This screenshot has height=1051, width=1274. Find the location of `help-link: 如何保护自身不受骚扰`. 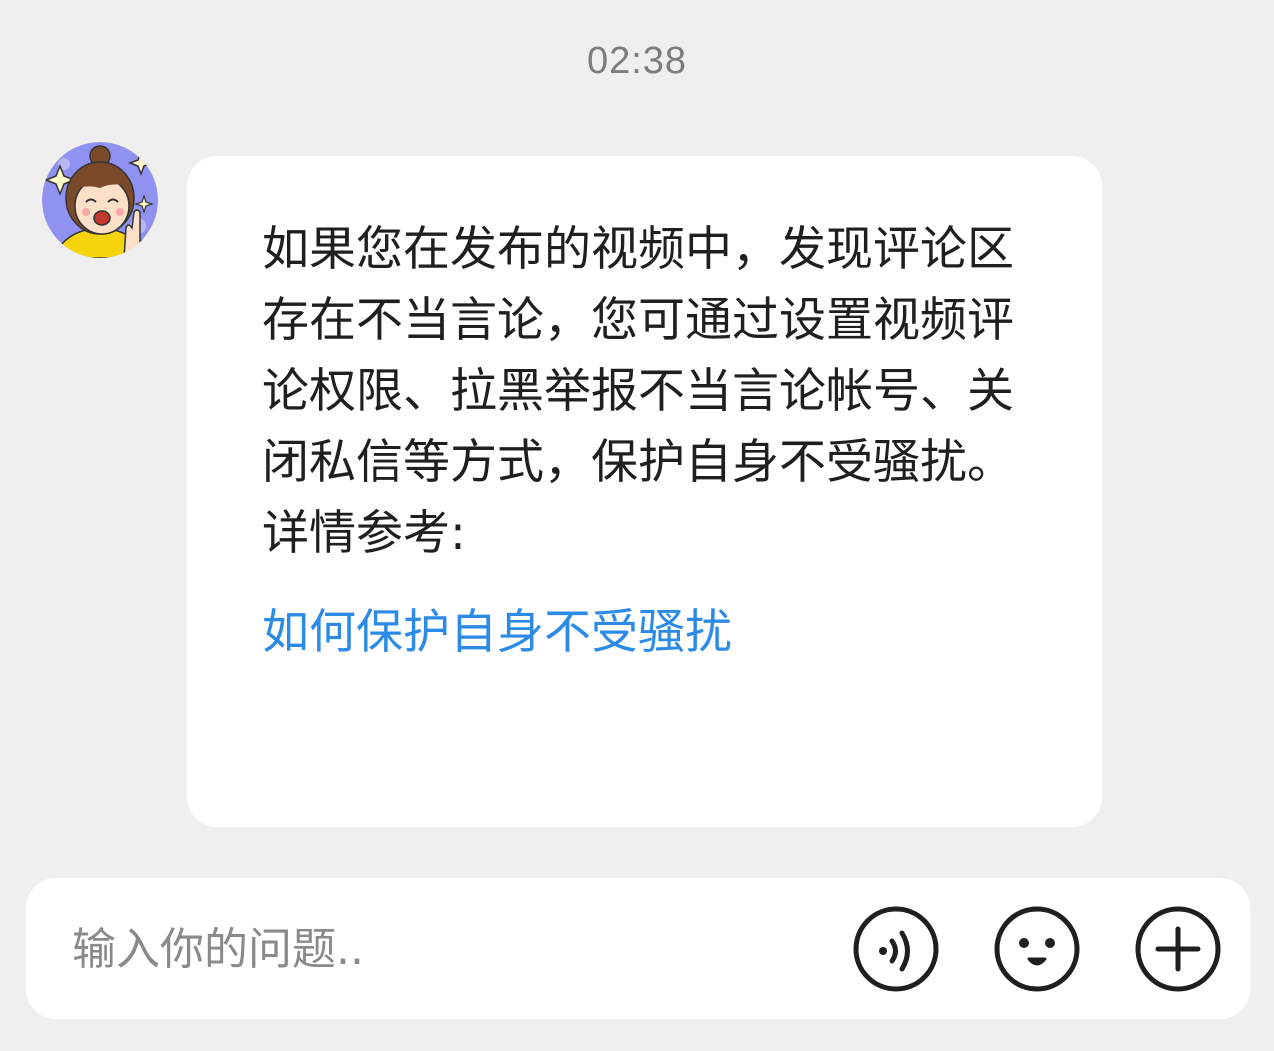

help-link: 如何保护自身不受骚扰 is located at coordinates (497, 632).